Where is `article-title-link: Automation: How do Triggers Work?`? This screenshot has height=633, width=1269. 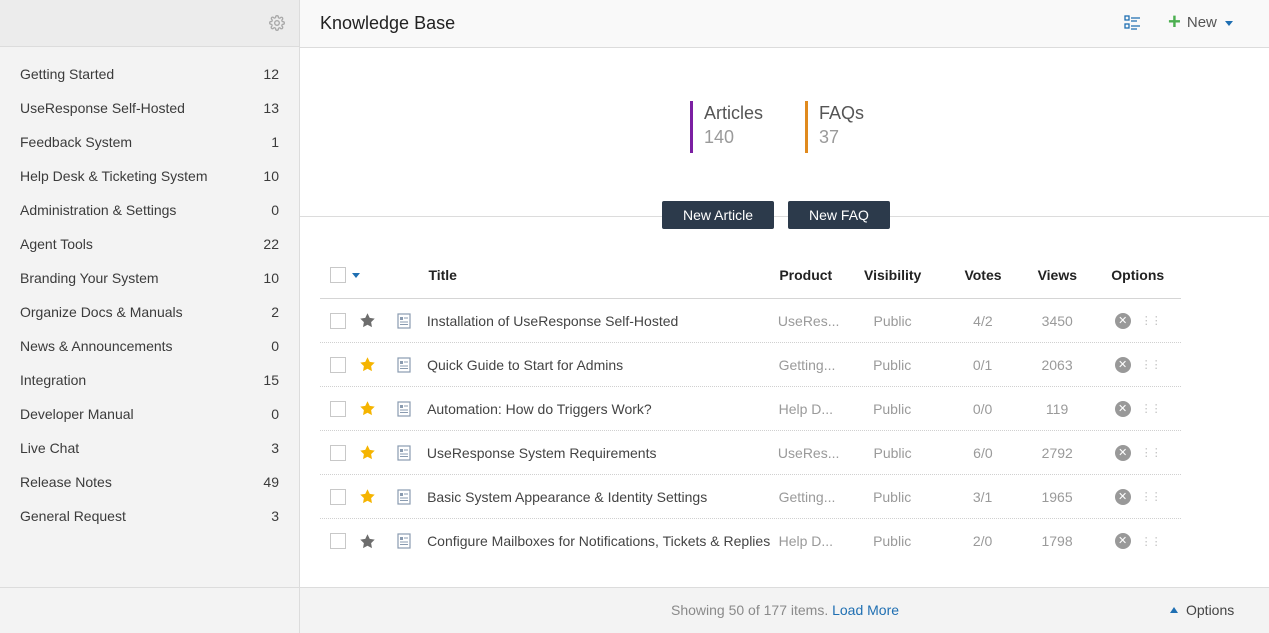 article-title-link: Automation: How do Triggers Work? is located at coordinates (539, 409).